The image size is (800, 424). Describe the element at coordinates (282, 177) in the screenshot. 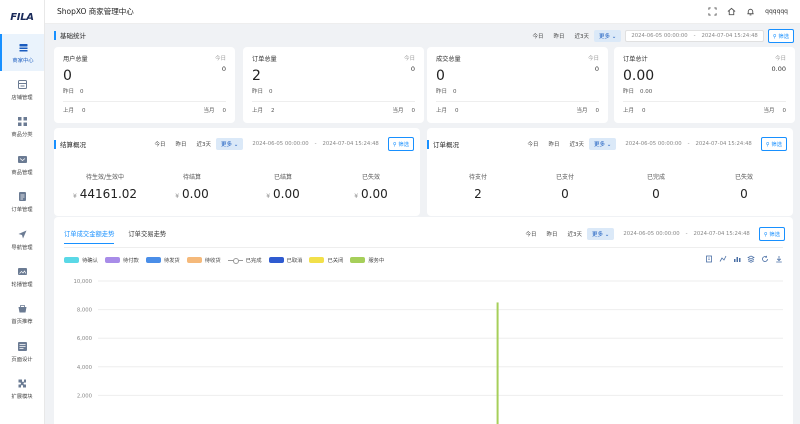

I see `summary-label: 已结算` at that location.